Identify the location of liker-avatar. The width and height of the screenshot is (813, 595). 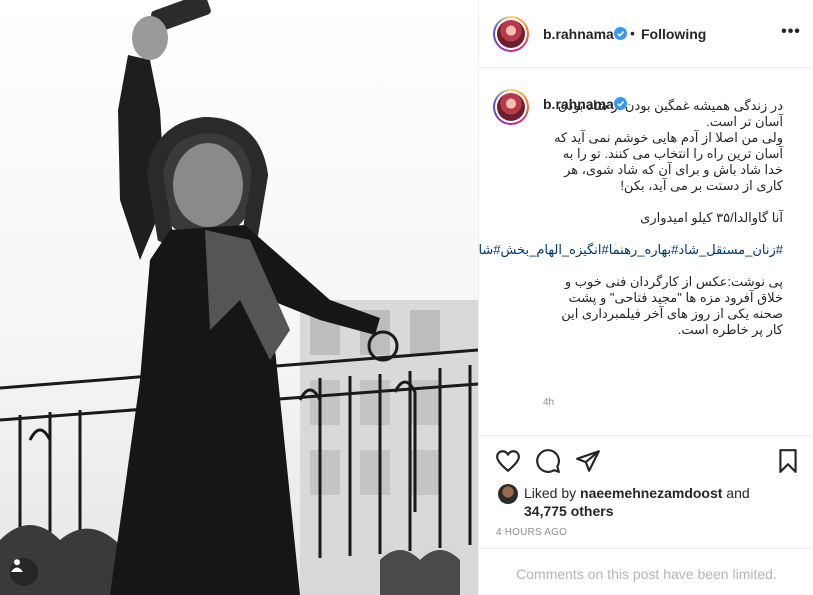
(508, 494).